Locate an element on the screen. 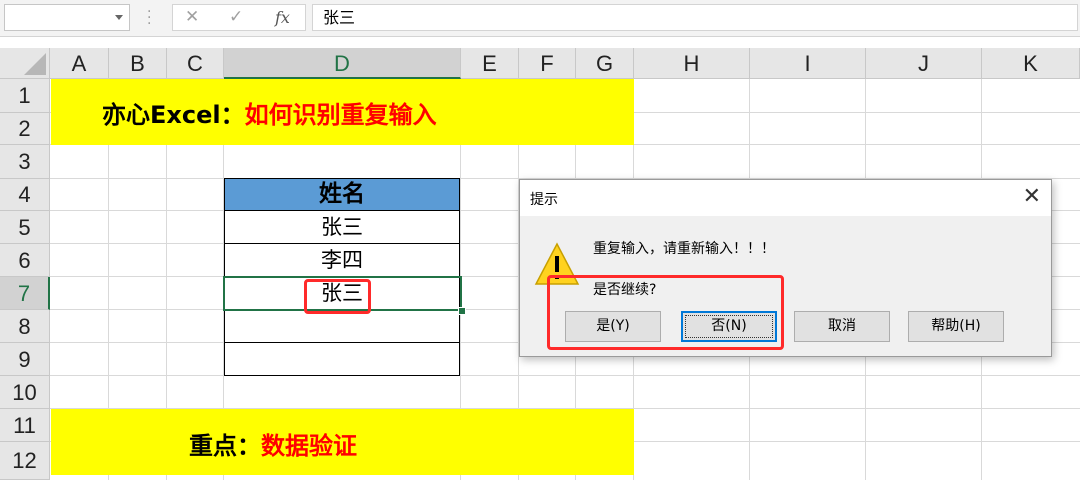 The image size is (1080, 480). row-header-5: 5 is located at coordinates (25, 227).